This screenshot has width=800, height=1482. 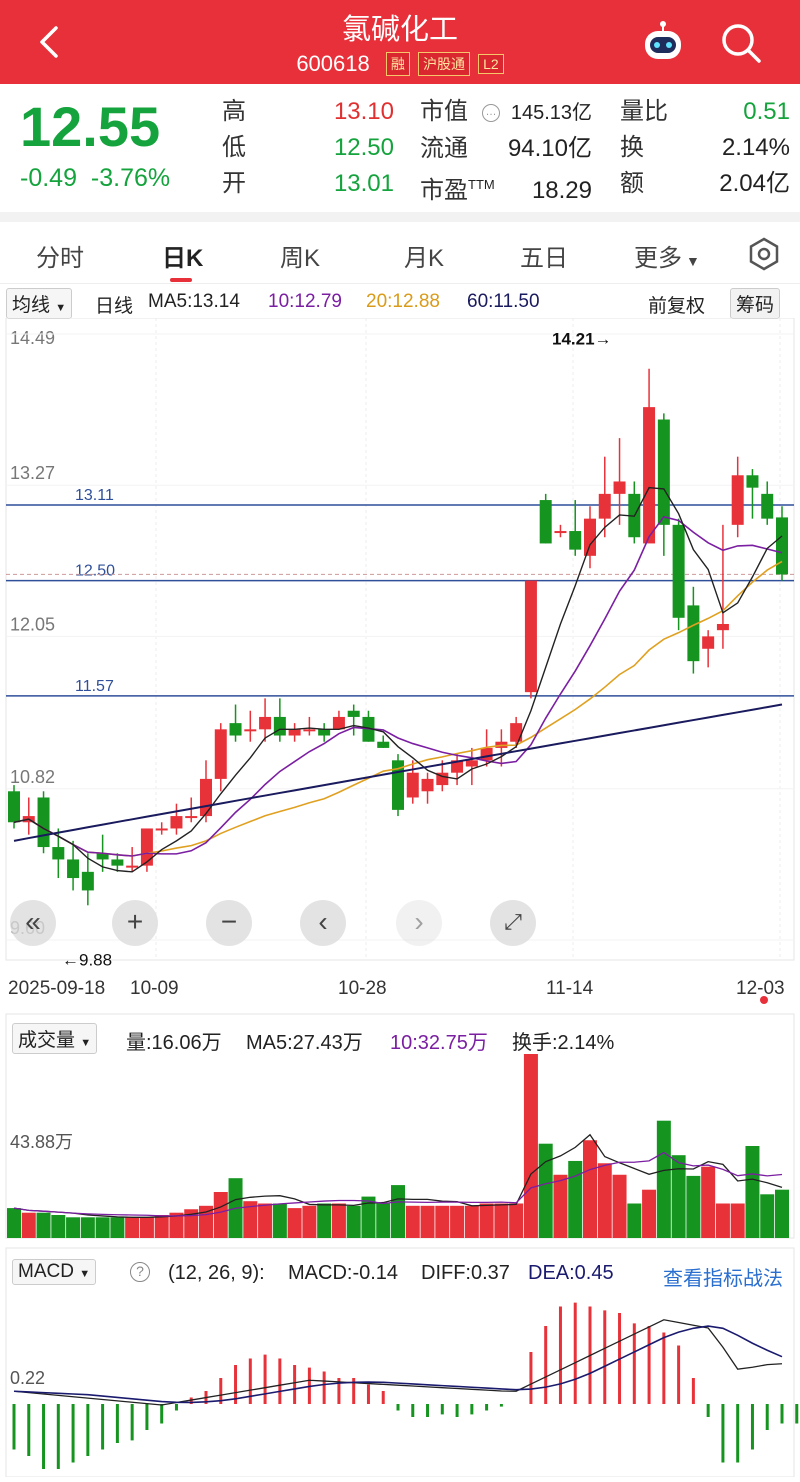 I want to click on ma60-line, so click(x=398, y=772).